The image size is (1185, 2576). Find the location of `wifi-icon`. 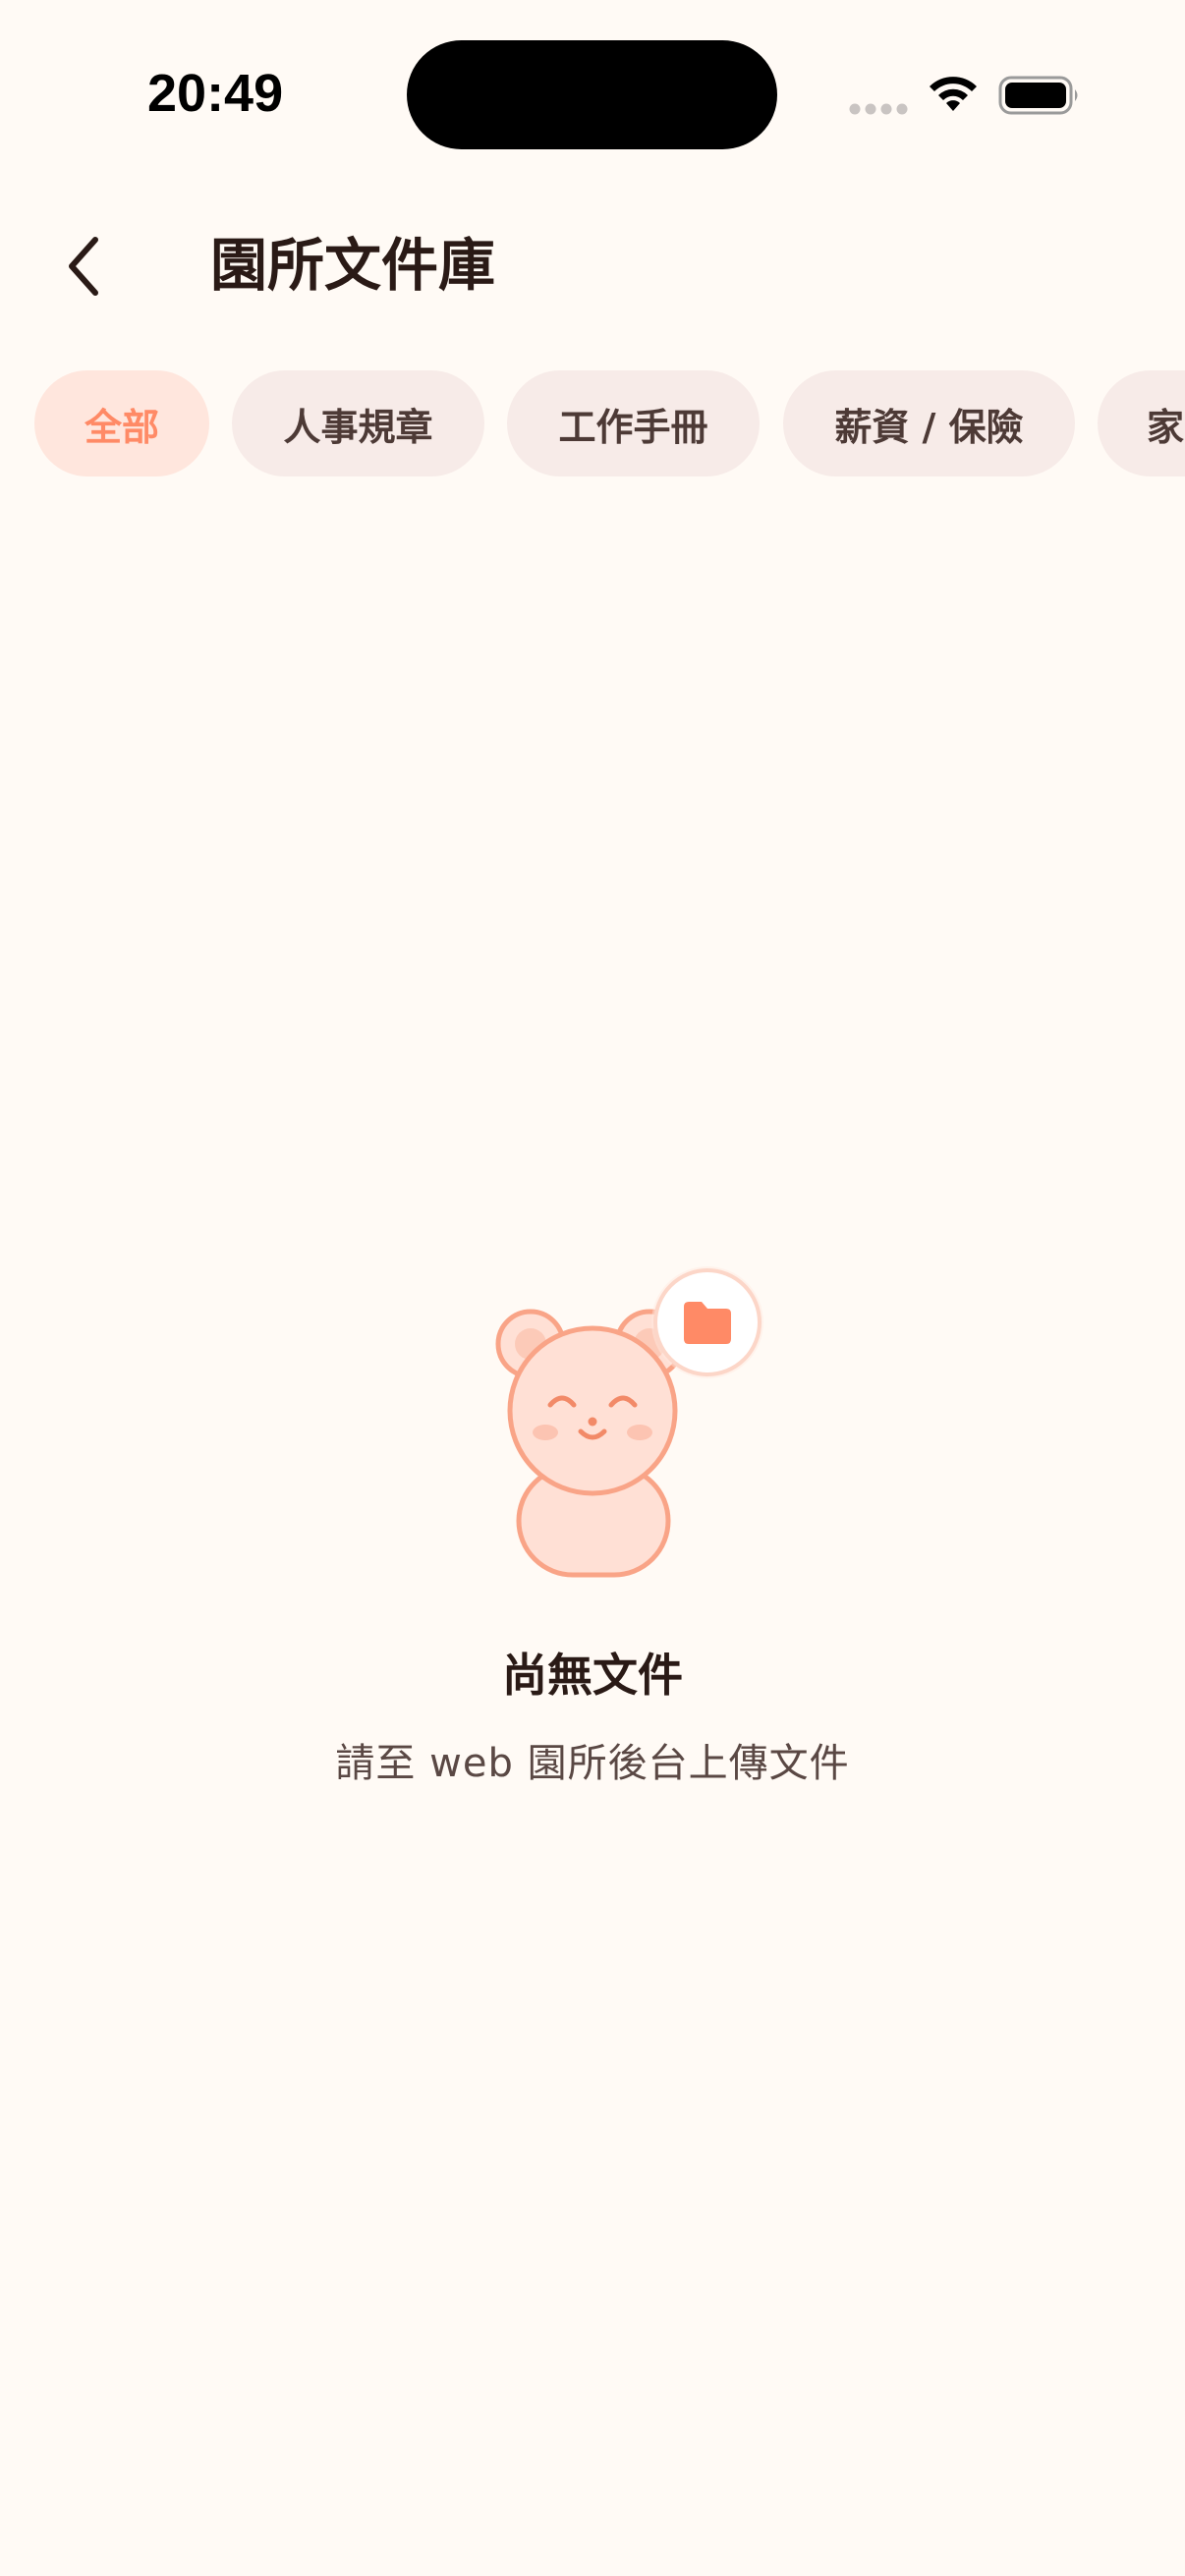

wifi-icon is located at coordinates (954, 94).